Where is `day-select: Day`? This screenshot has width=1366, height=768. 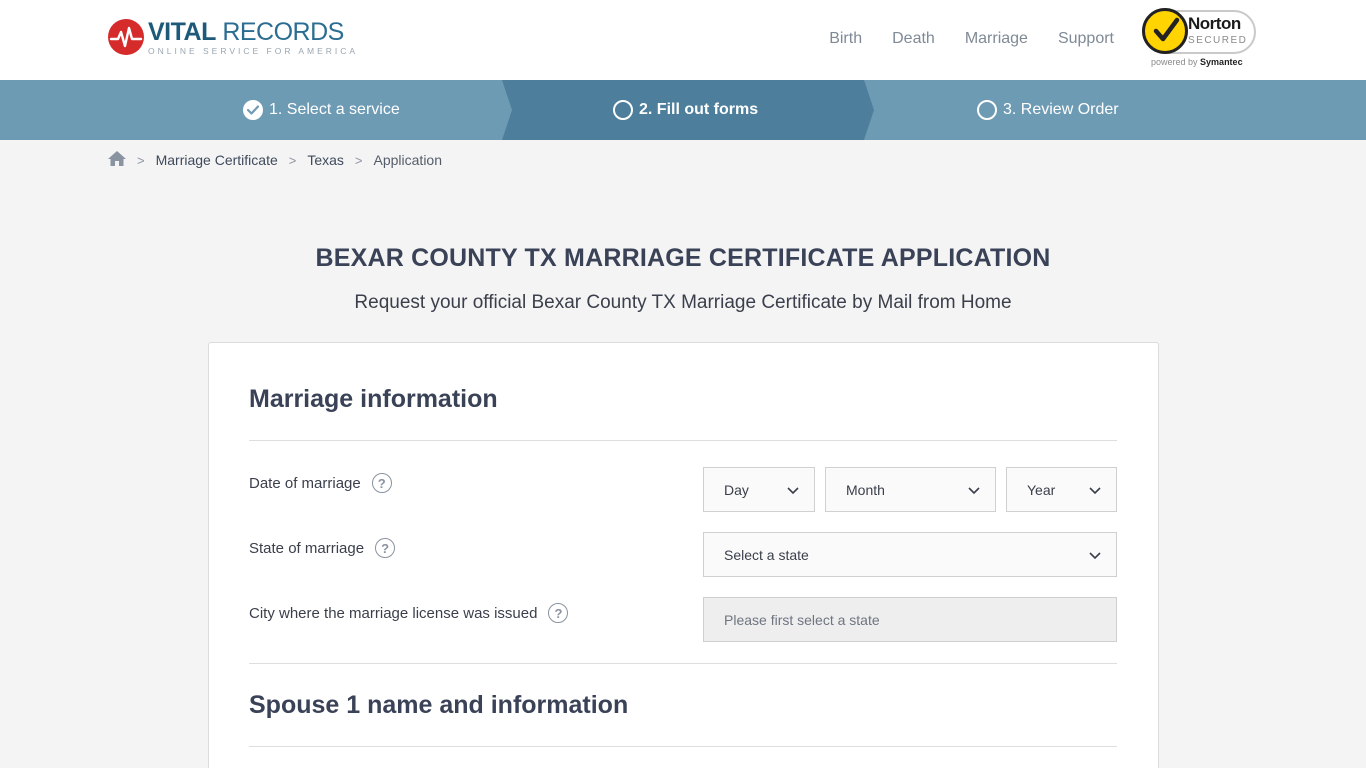
day-select: Day is located at coordinates (759, 489).